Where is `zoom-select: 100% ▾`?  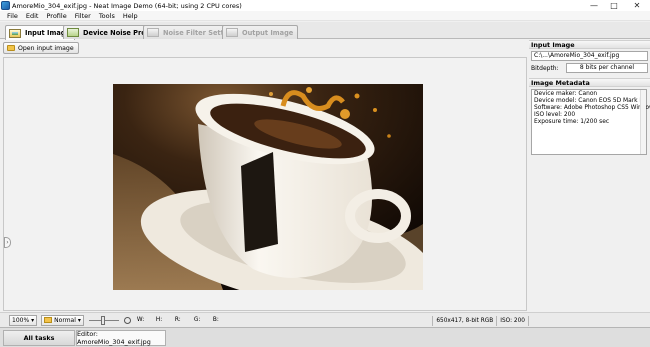
zoom-select: 100% ▾ is located at coordinates (23, 320).